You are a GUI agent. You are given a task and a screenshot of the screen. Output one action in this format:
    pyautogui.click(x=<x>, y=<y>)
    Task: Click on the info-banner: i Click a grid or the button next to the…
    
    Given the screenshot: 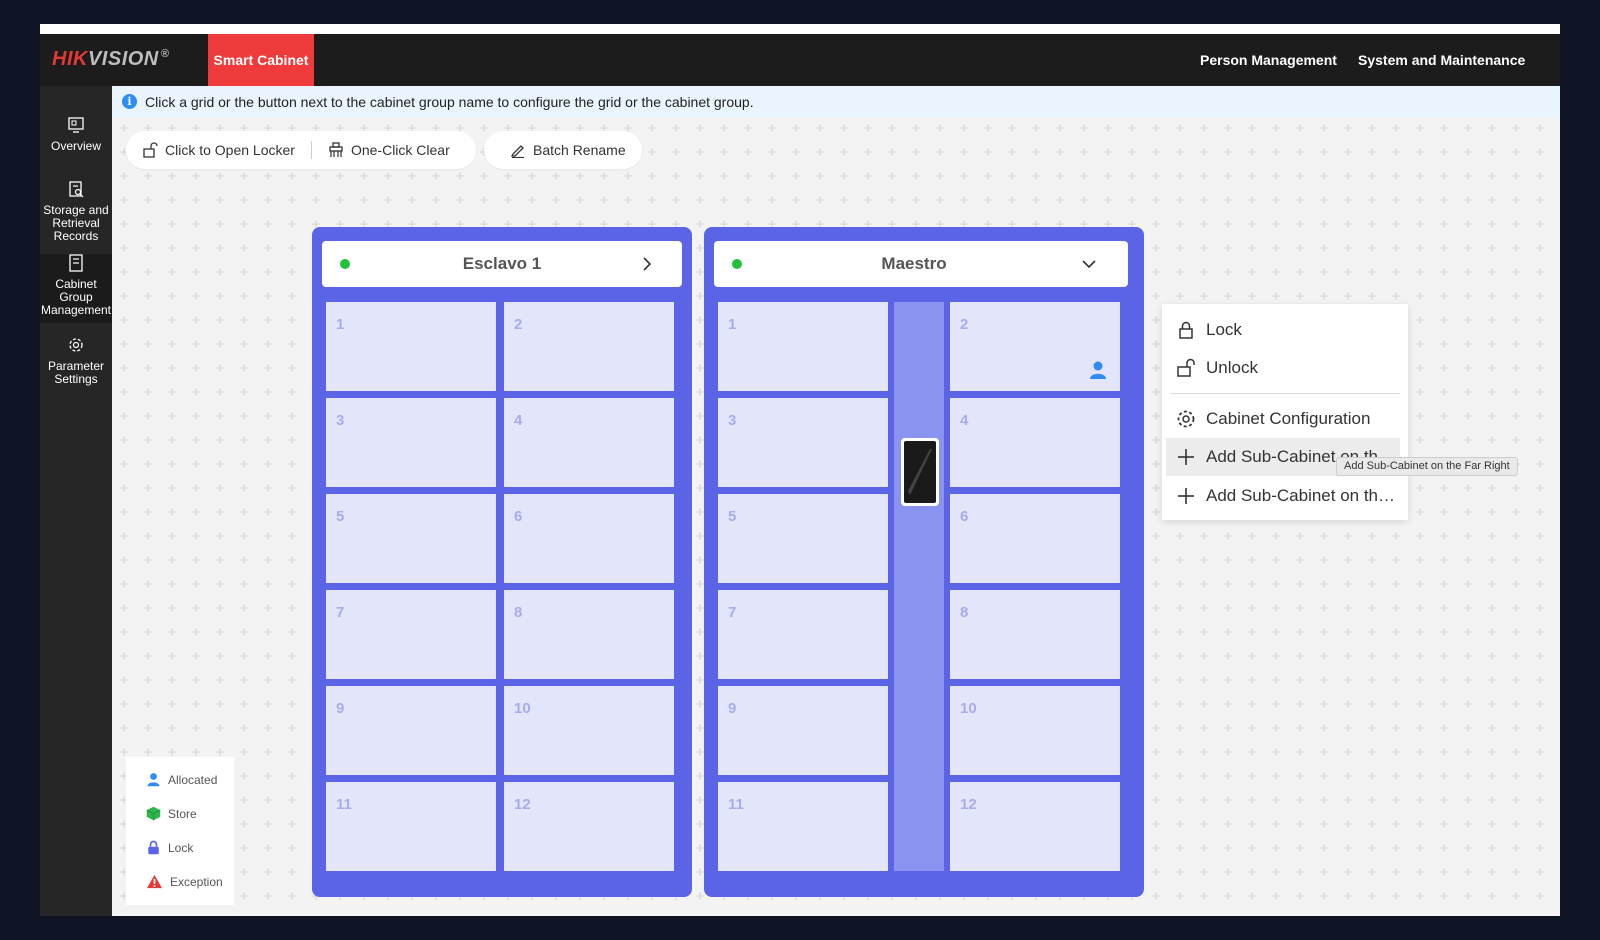 What is the action you would take?
    pyautogui.click(x=836, y=101)
    